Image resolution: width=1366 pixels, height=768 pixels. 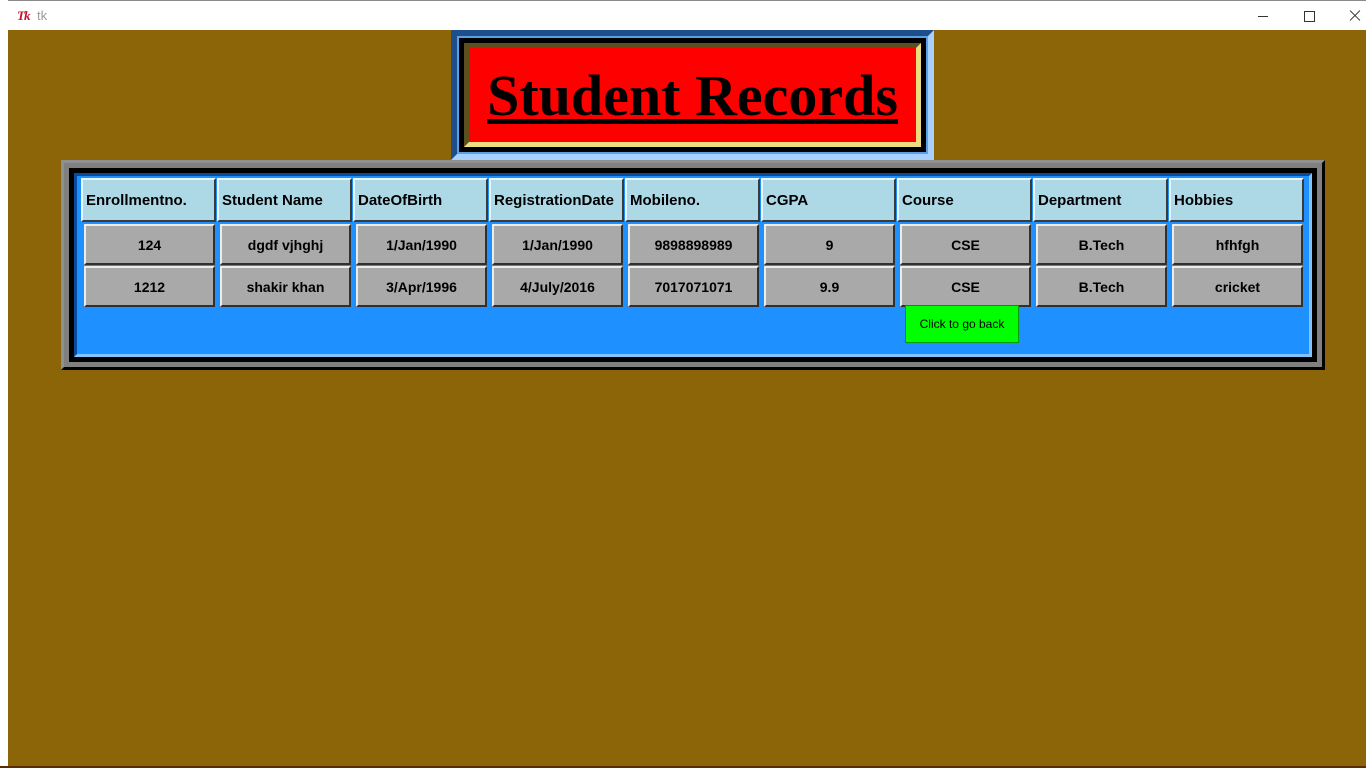 What do you see at coordinates (693, 244) in the screenshot?
I see `cell-mobile: 9898898989` at bounding box center [693, 244].